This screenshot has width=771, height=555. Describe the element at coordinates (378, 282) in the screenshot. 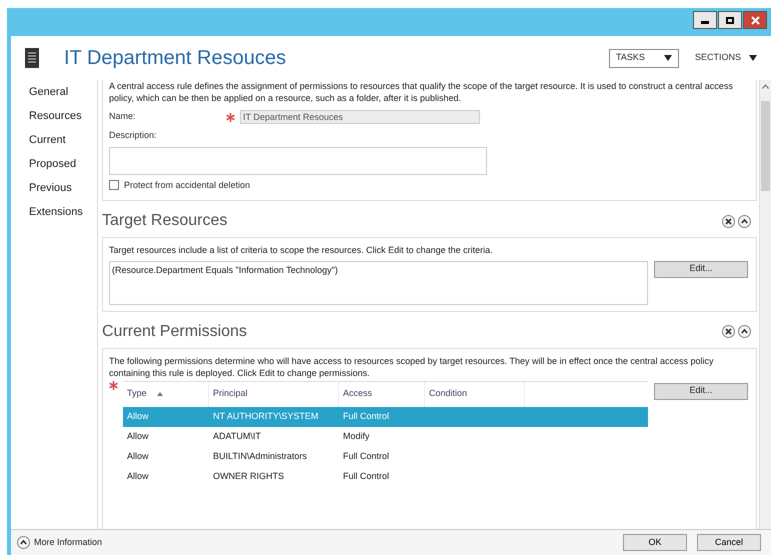

I see `criteria-field: (Resource.Department Equals "Information Technology")` at that location.